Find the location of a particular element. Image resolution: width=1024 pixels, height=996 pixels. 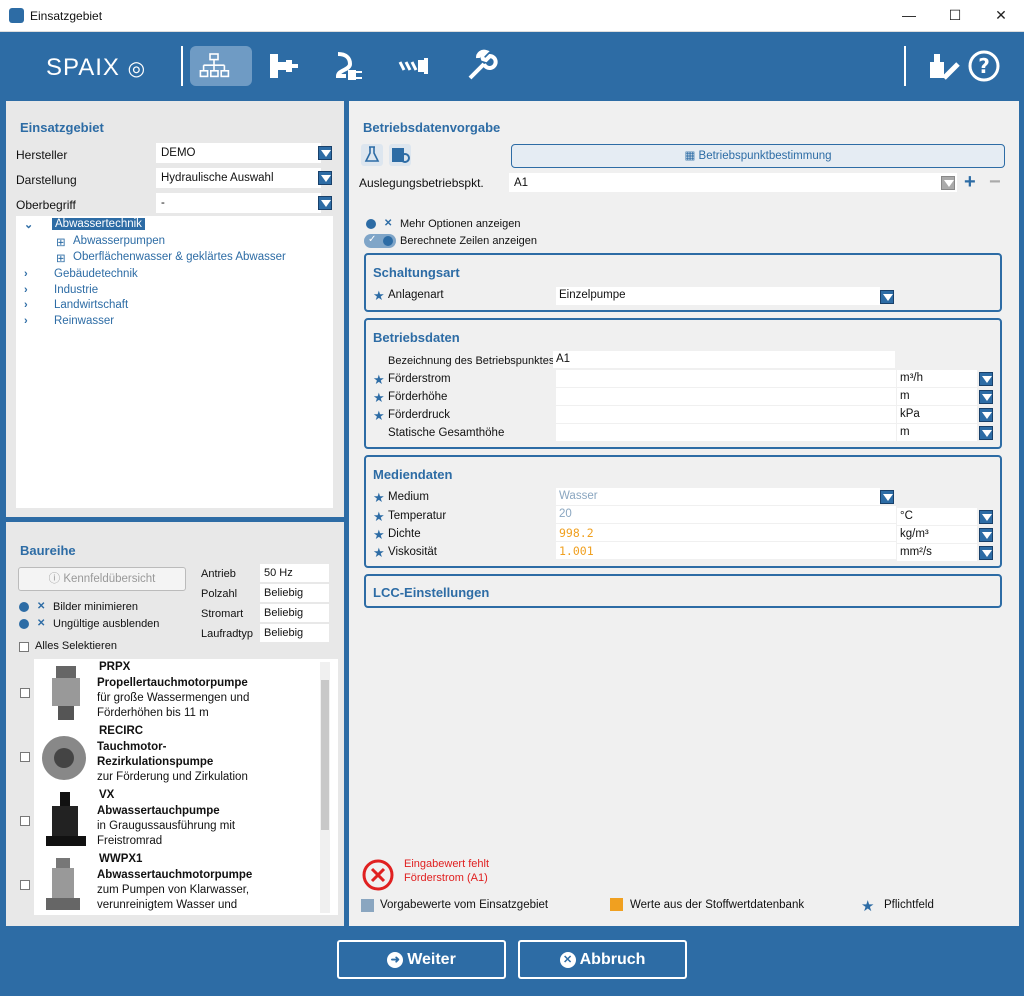

app-icon is located at coordinates (16, 15).